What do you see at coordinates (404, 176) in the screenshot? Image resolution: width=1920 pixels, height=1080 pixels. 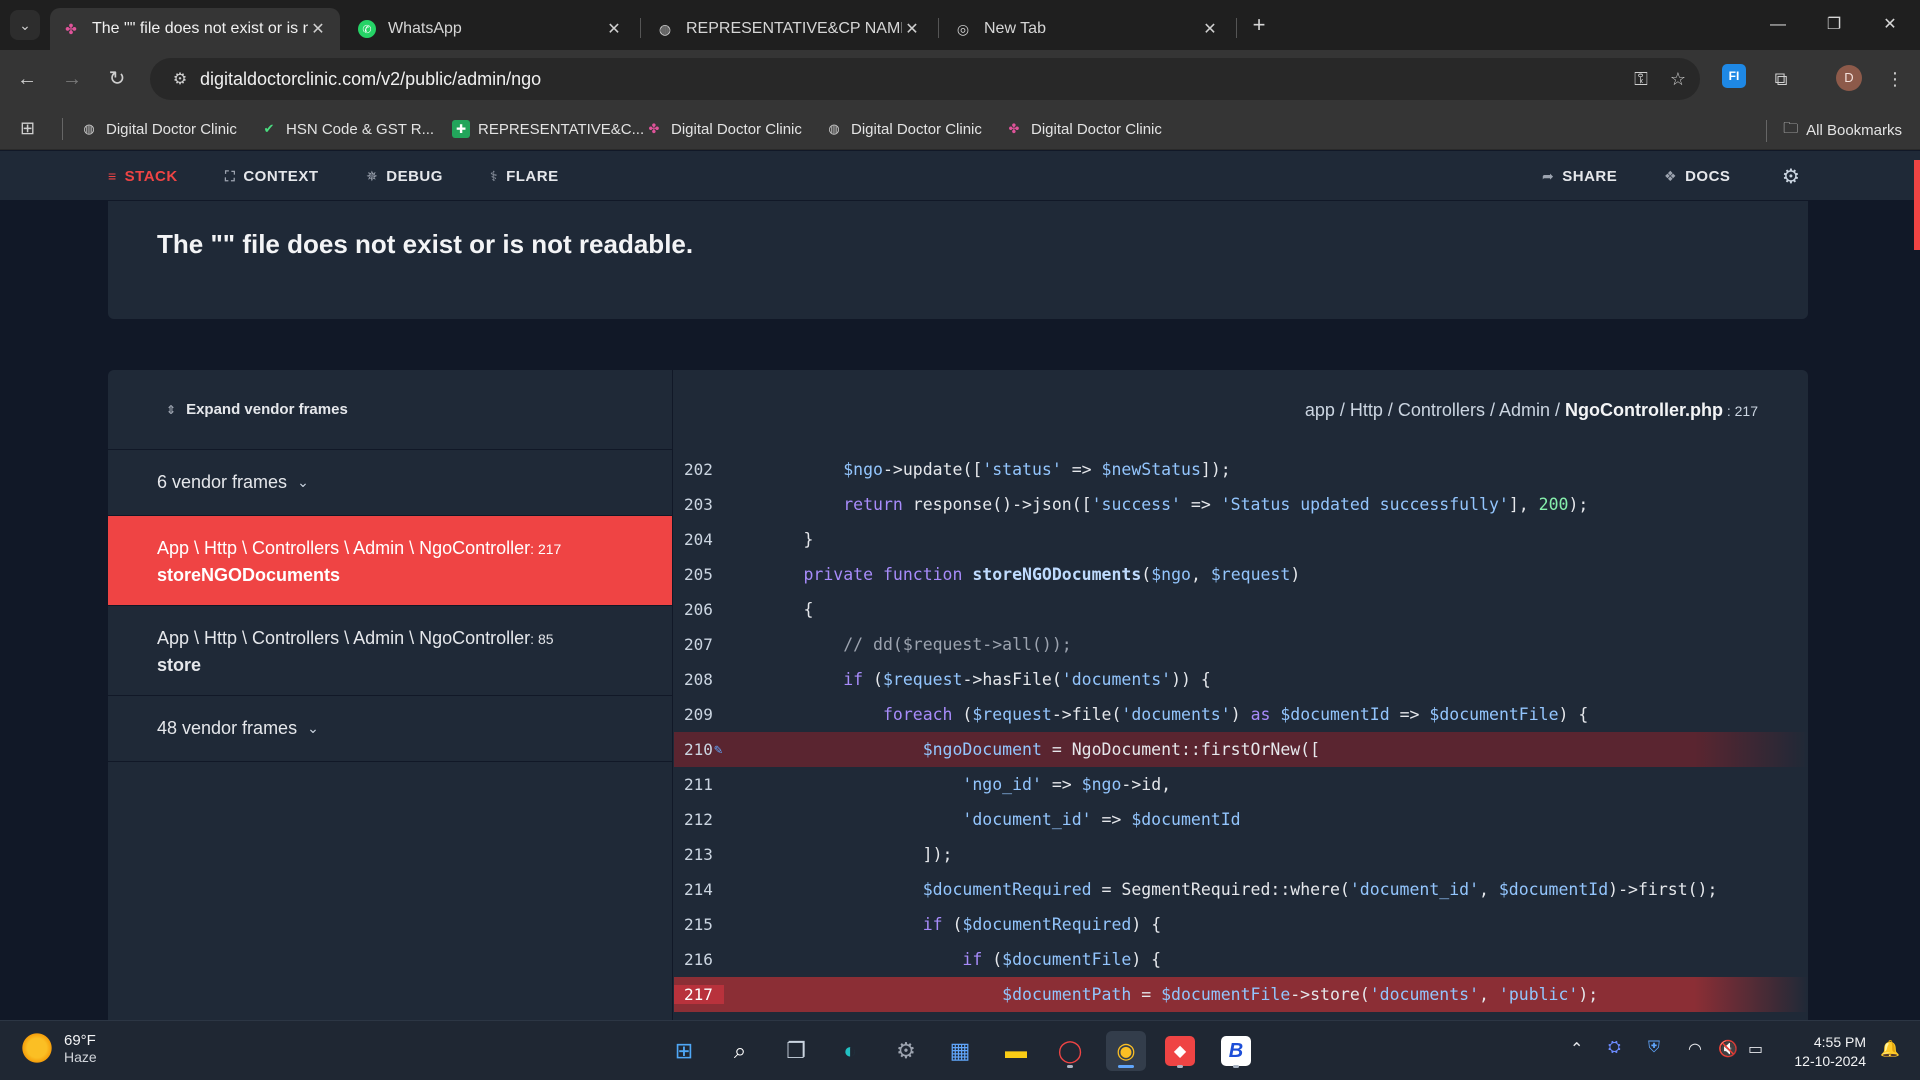 I see `nav-debug: ✵ DEBUG` at bounding box center [404, 176].